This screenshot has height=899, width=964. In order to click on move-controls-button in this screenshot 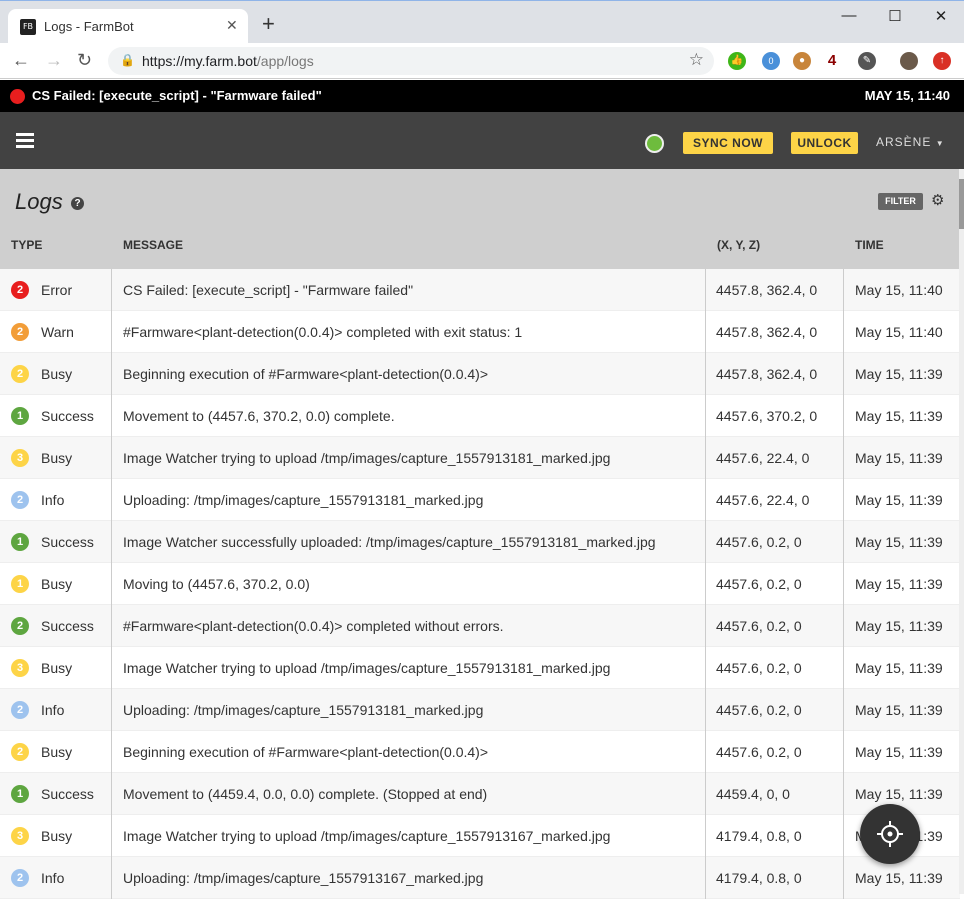, I will do `click(890, 834)`.